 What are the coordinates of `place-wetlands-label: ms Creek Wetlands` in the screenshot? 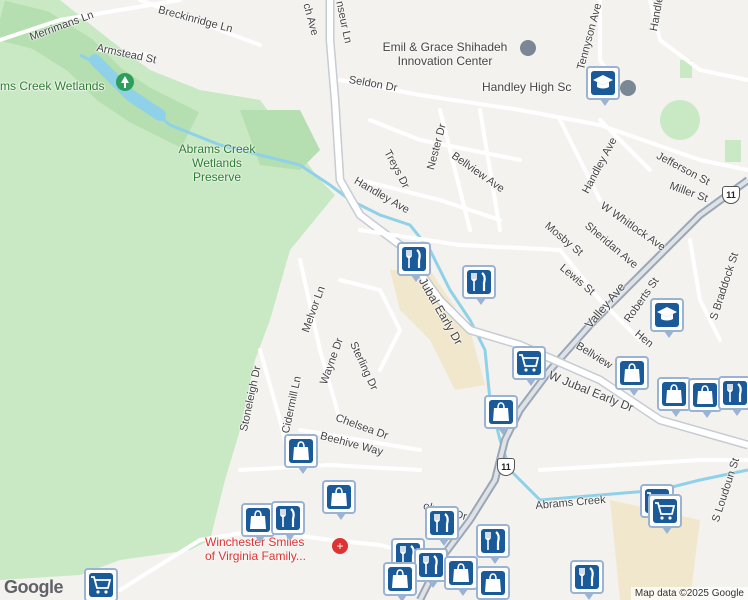 It's located at (52, 86).